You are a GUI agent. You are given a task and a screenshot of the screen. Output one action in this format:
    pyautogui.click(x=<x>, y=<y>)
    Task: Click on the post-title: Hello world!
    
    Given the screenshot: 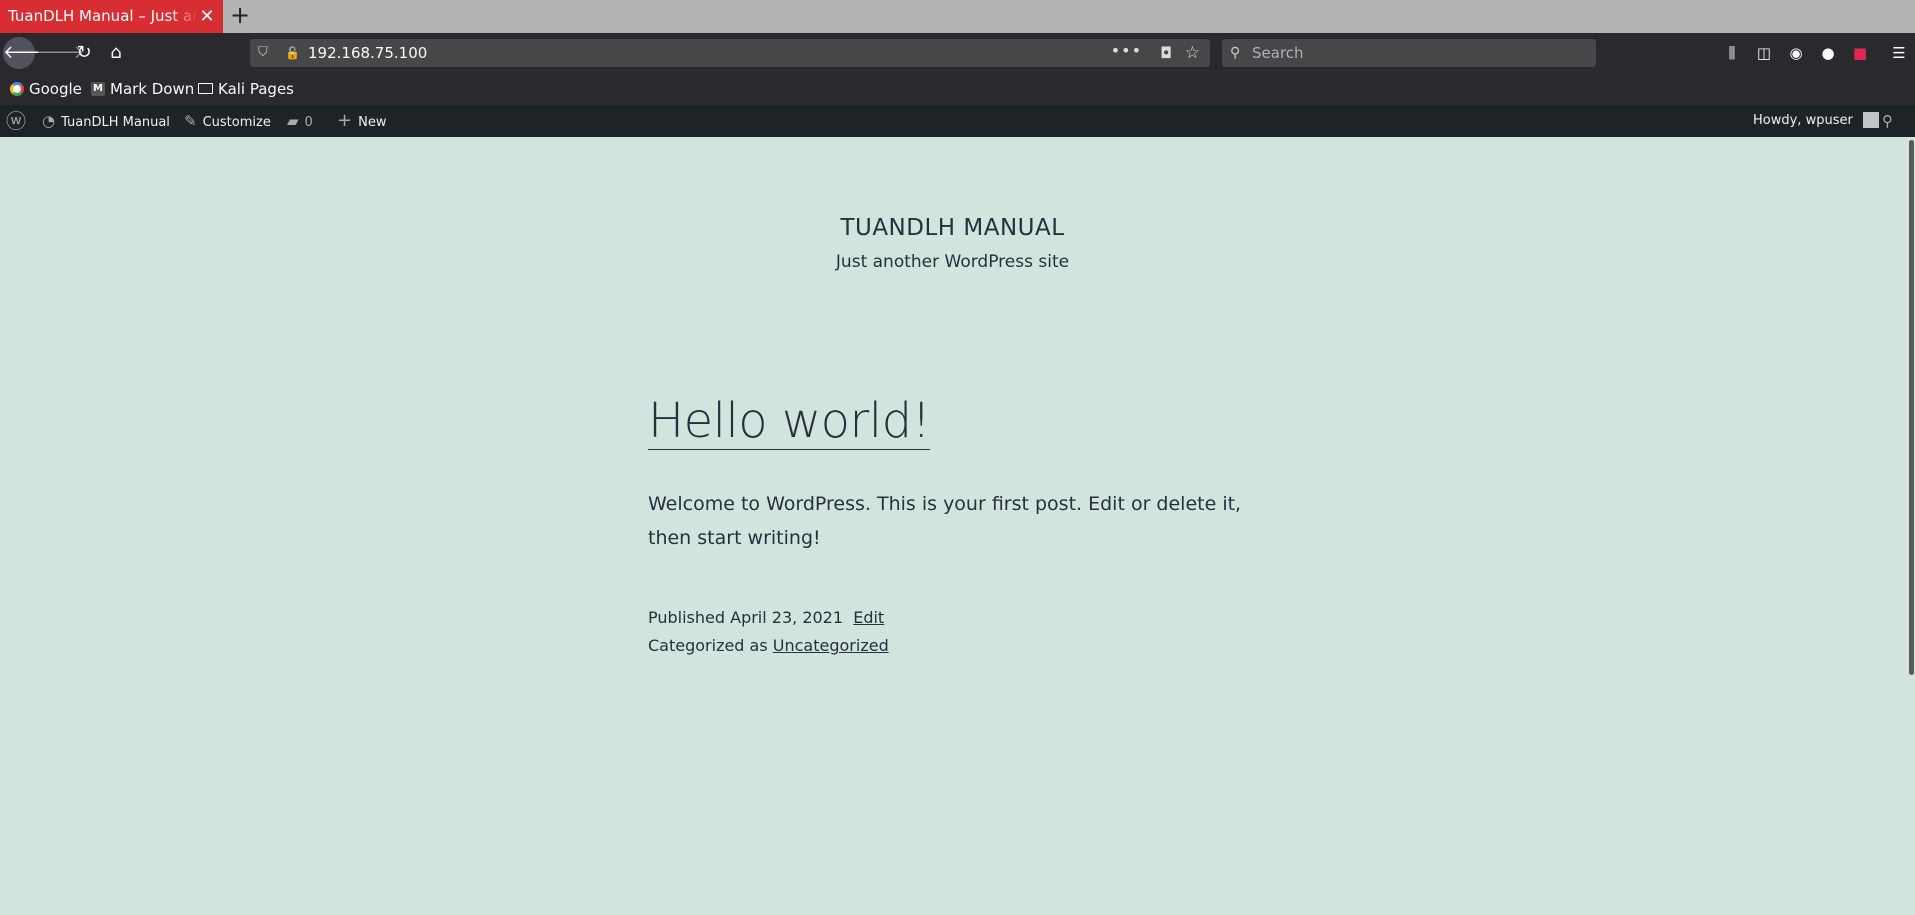 What is the action you would take?
    pyautogui.click(x=789, y=421)
    